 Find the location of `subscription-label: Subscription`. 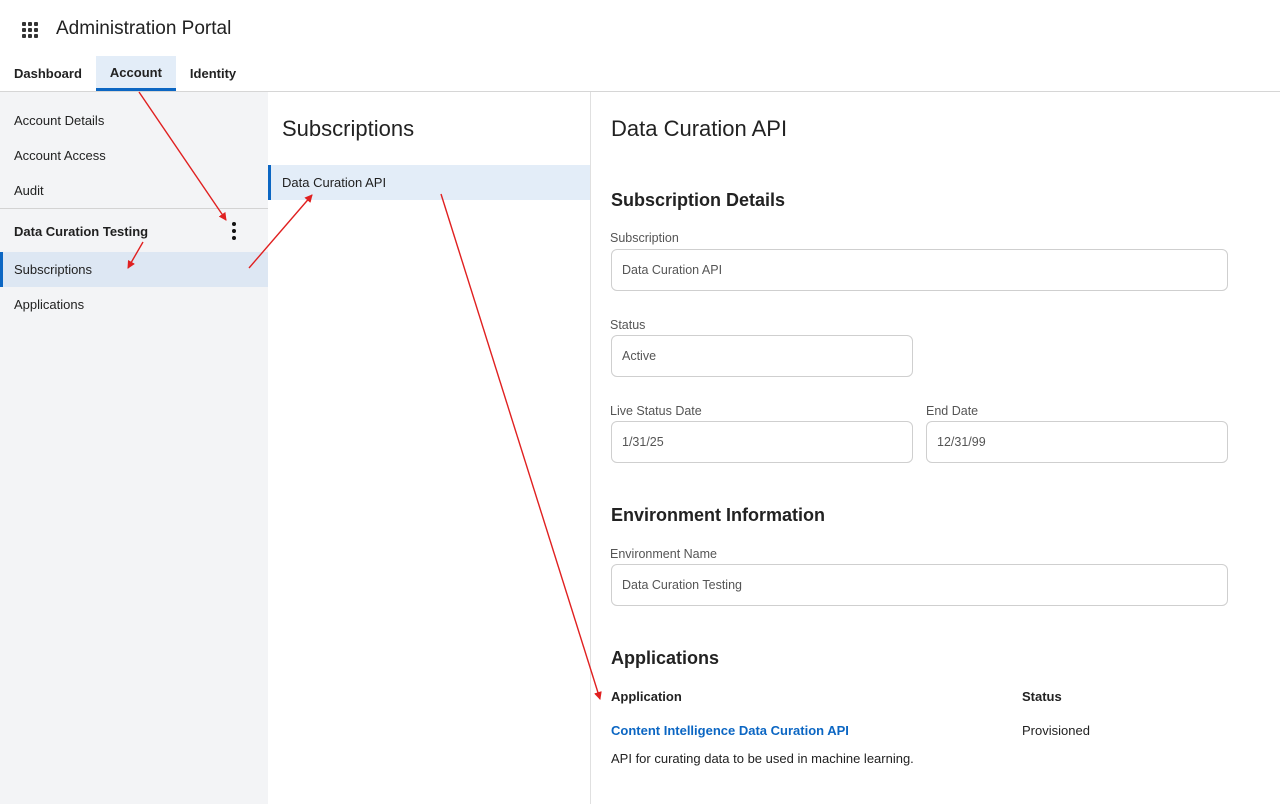

subscription-label: Subscription is located at coordinates (644, 238).